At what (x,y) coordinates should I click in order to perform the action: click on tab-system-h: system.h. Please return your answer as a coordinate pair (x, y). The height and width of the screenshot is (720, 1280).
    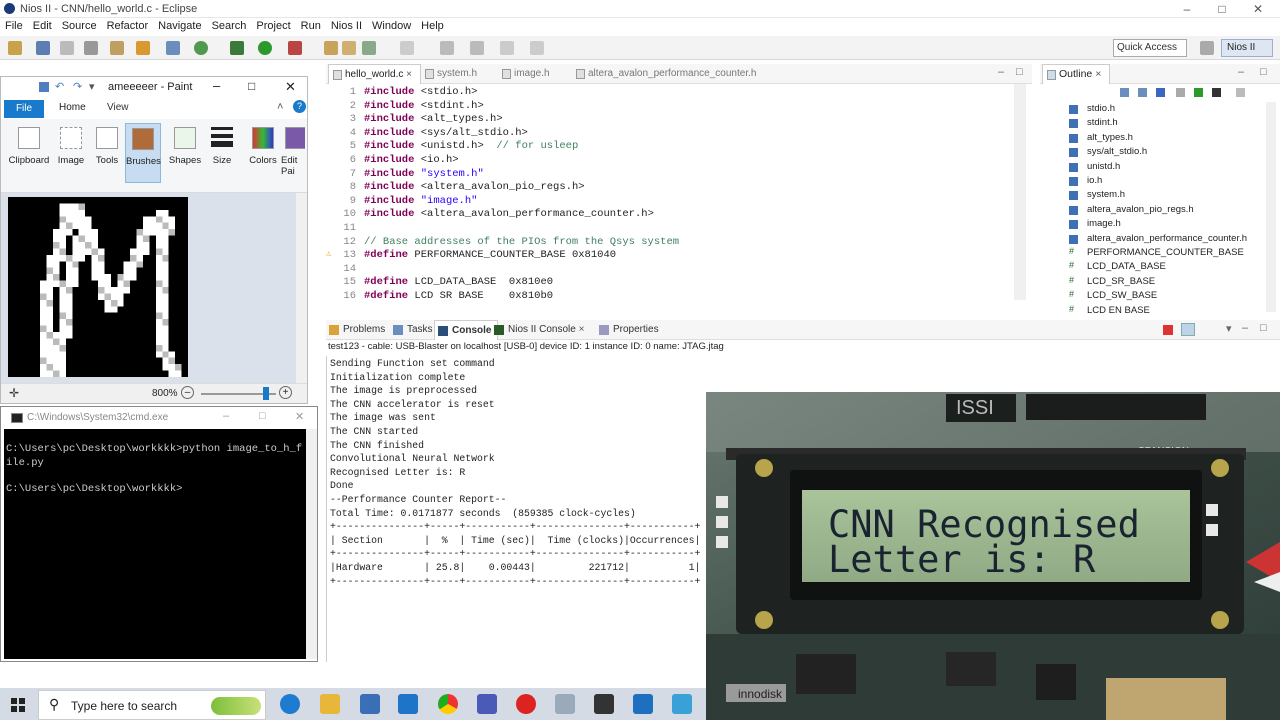
    Looking at the image, I should click on (449, 74).